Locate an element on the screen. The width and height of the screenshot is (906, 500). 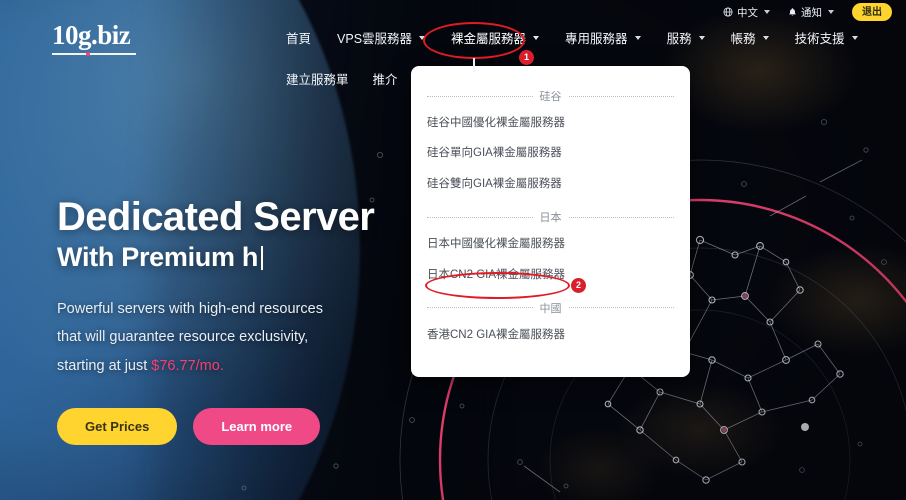
hero-price-prefix: starting at just is located at coordinates (104, 365).